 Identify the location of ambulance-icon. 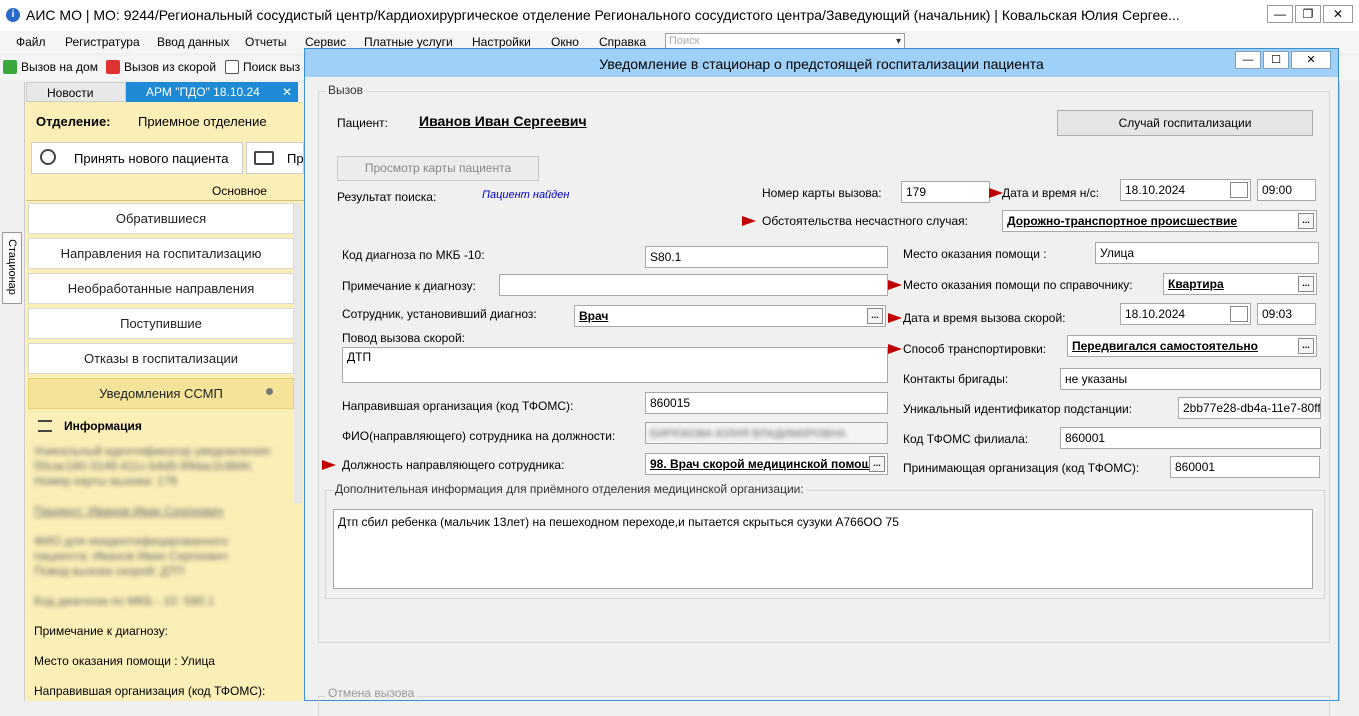
(113, 67).